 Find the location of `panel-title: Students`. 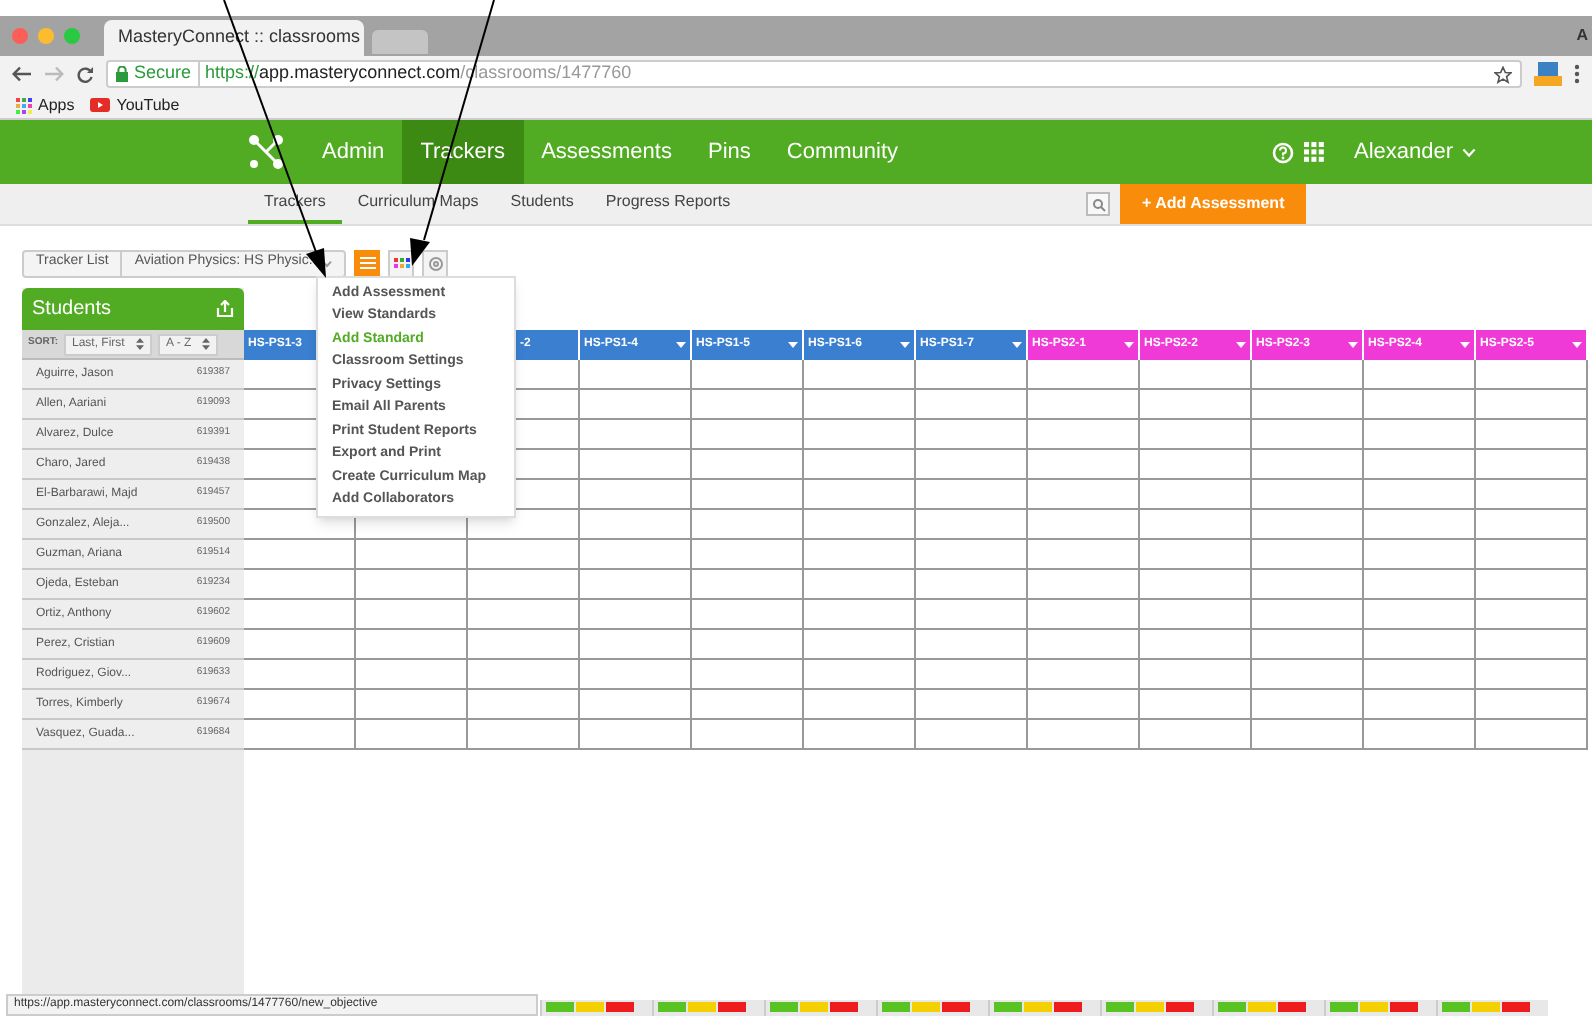

panel-title: Students is located at coordinates (71, 310).